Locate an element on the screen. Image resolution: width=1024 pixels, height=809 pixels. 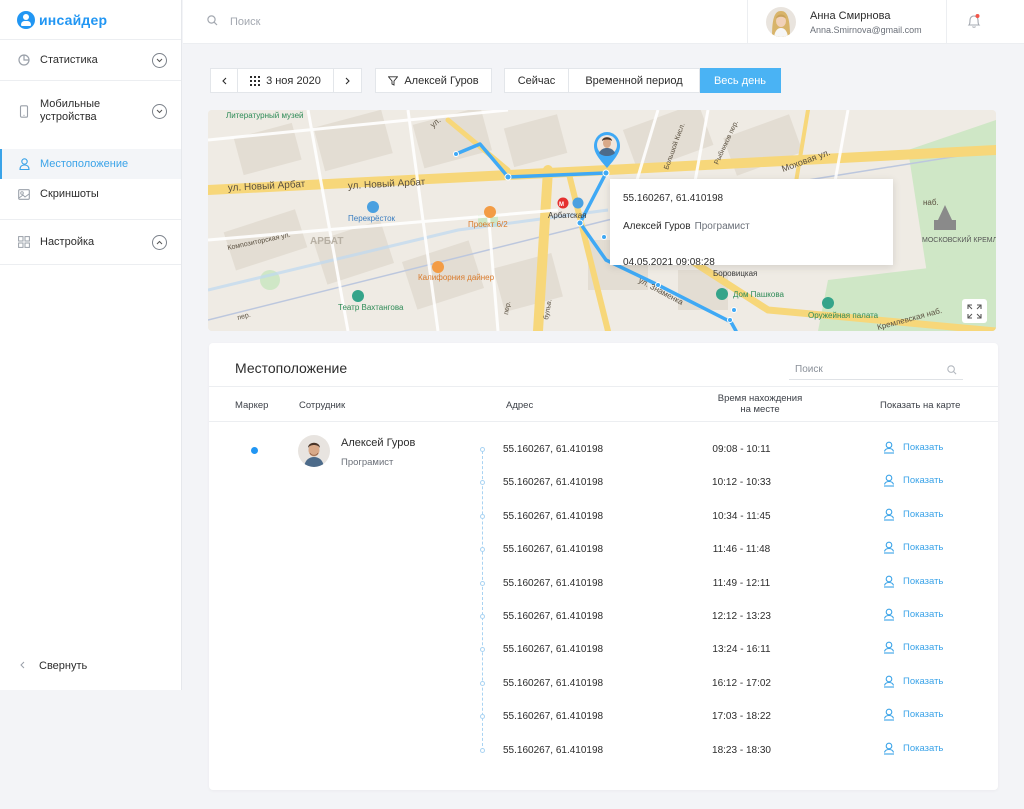
col-marker: Маркер is located at coordinates (252, 405).